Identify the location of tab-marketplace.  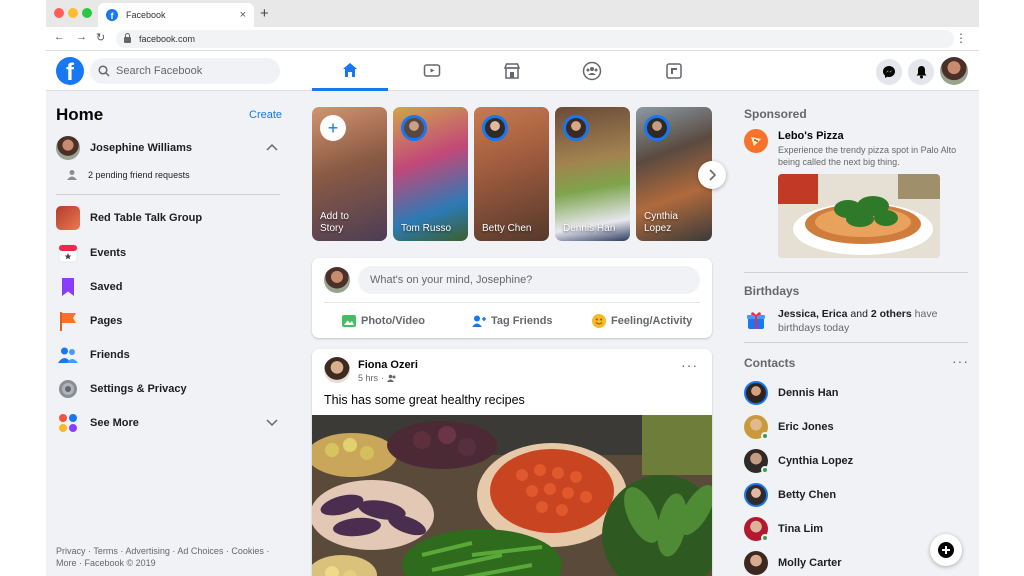
(512, 71).